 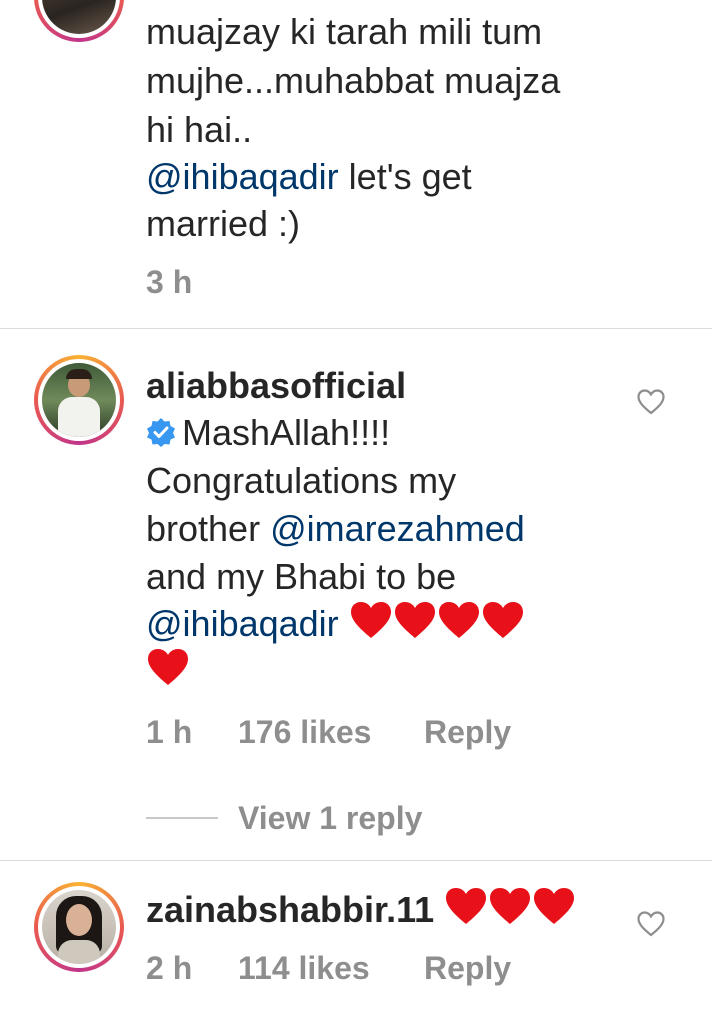 I want to click on comment-text-line: married :), so click(x=223, y=223).